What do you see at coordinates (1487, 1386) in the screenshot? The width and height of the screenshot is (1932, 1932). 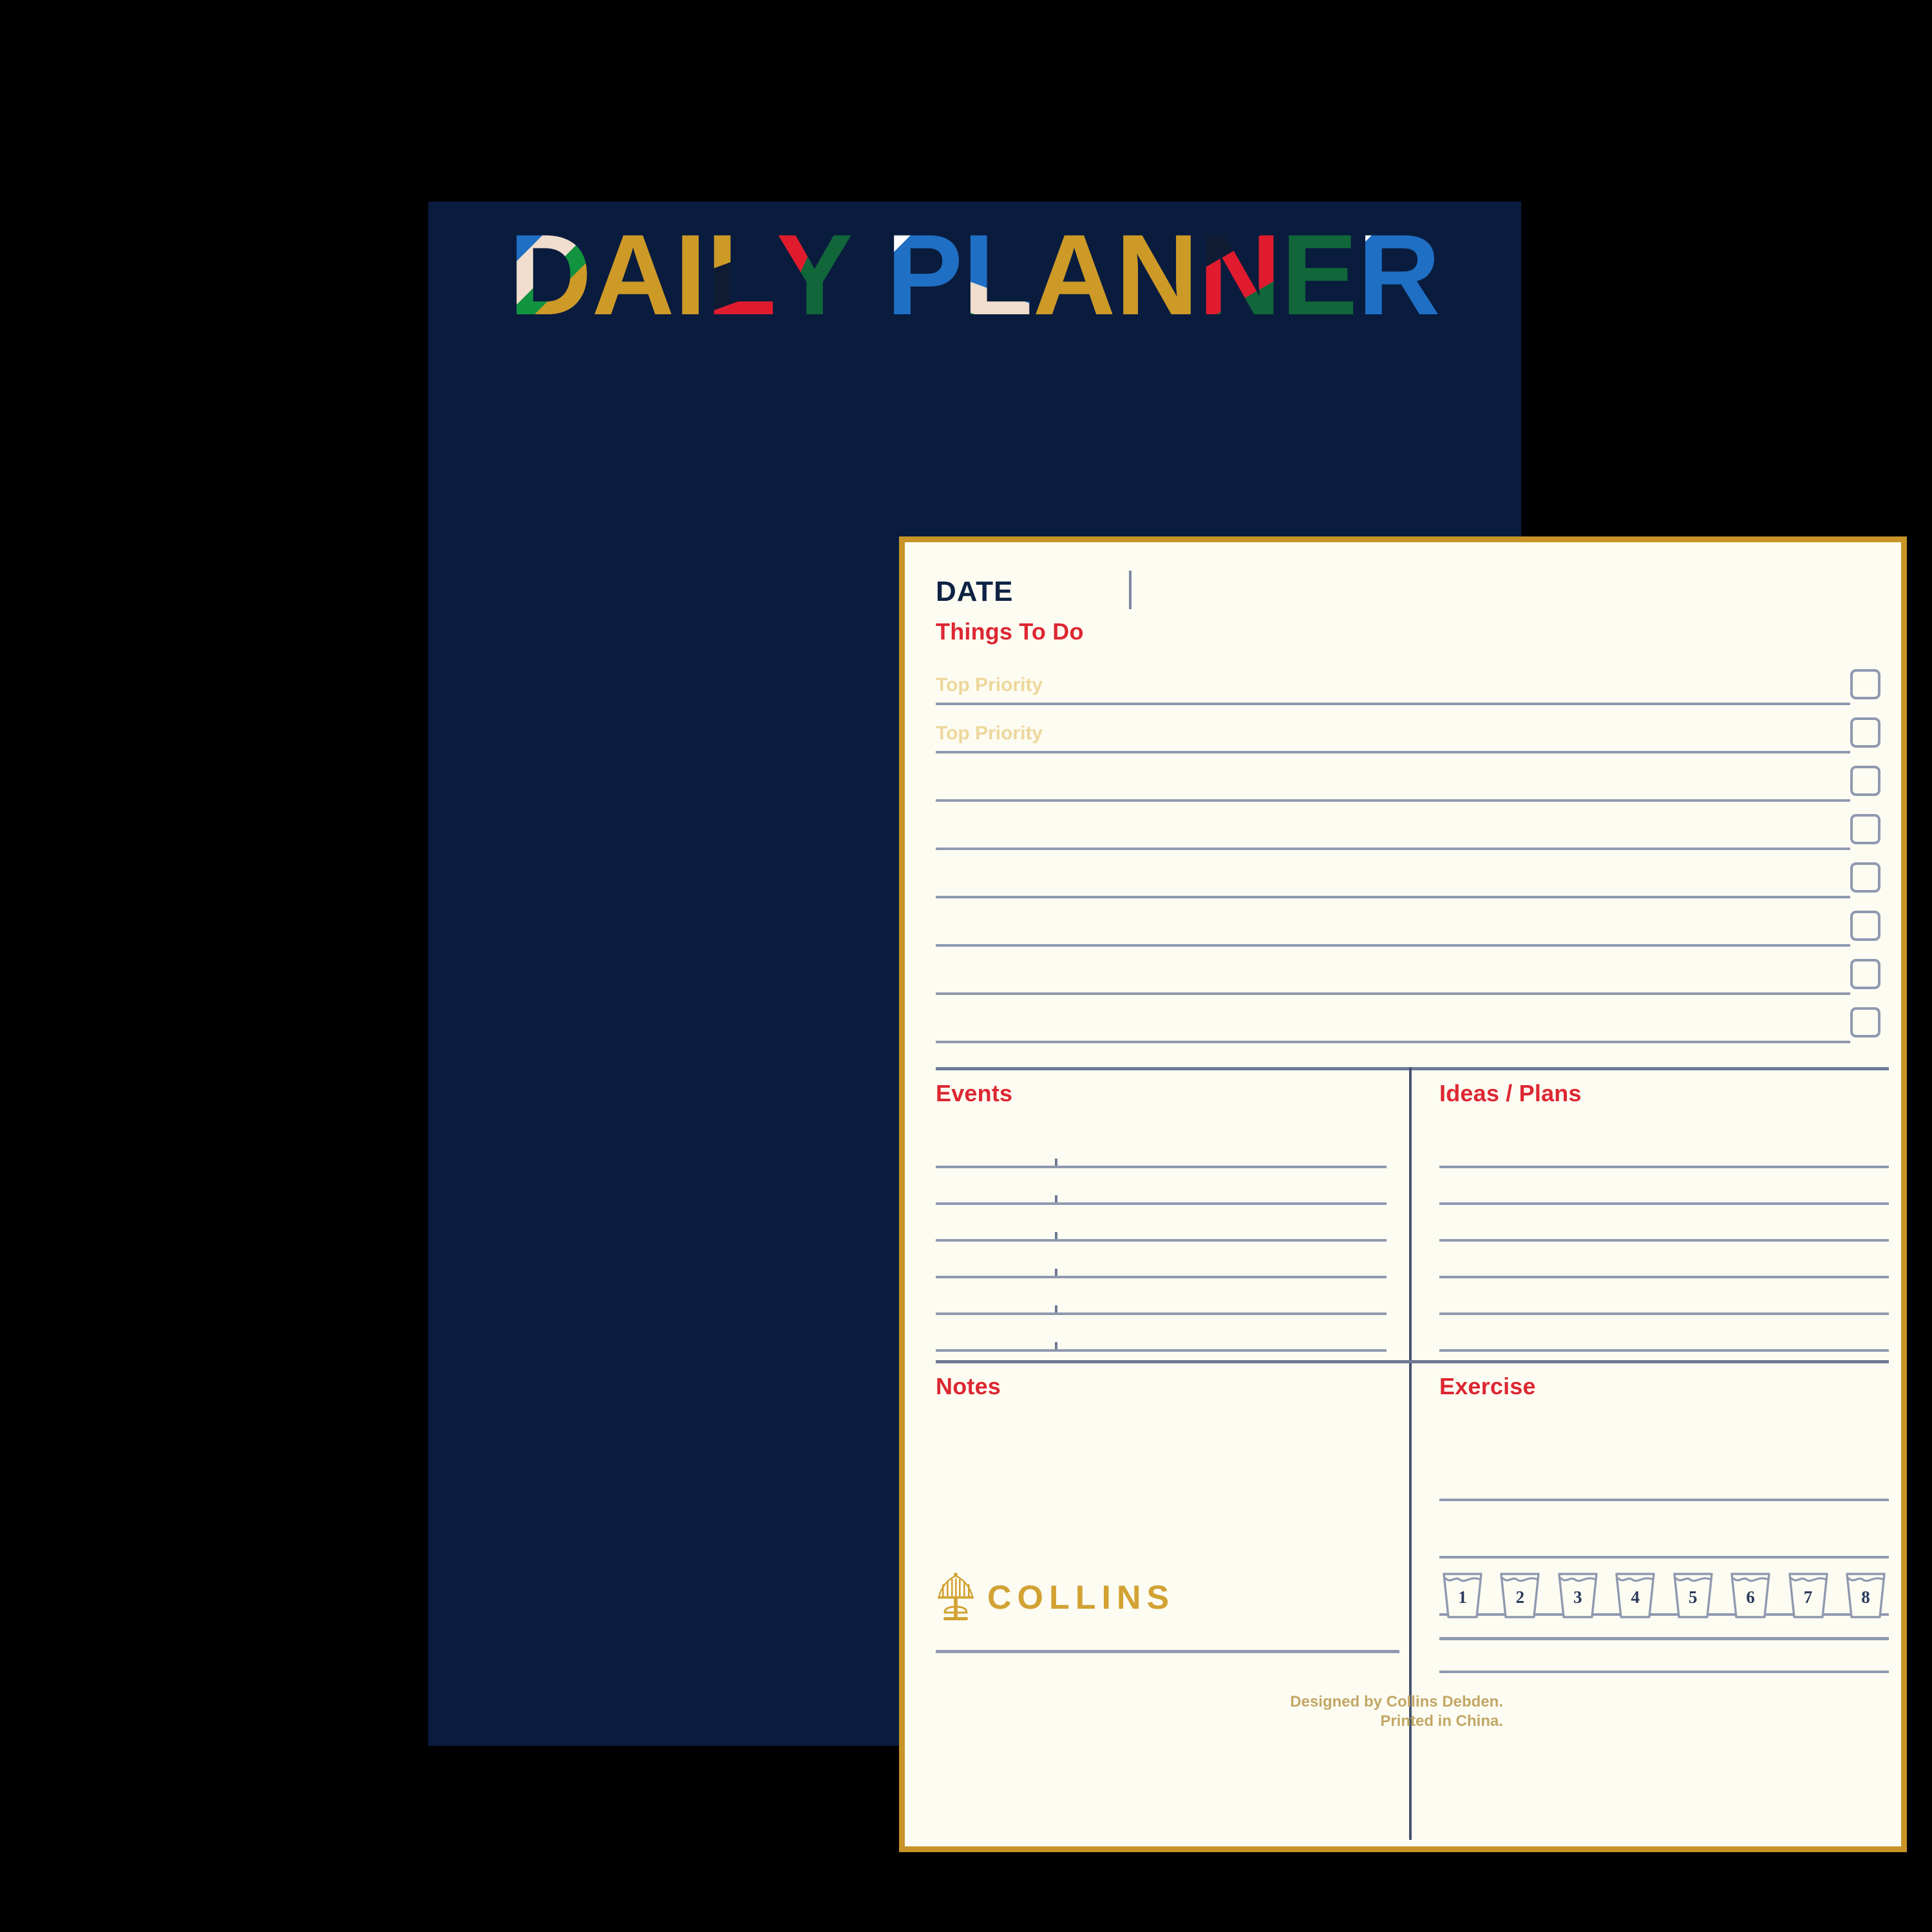 I see `exercise-heading: Exercise` at bounding box center [1487, 1386].